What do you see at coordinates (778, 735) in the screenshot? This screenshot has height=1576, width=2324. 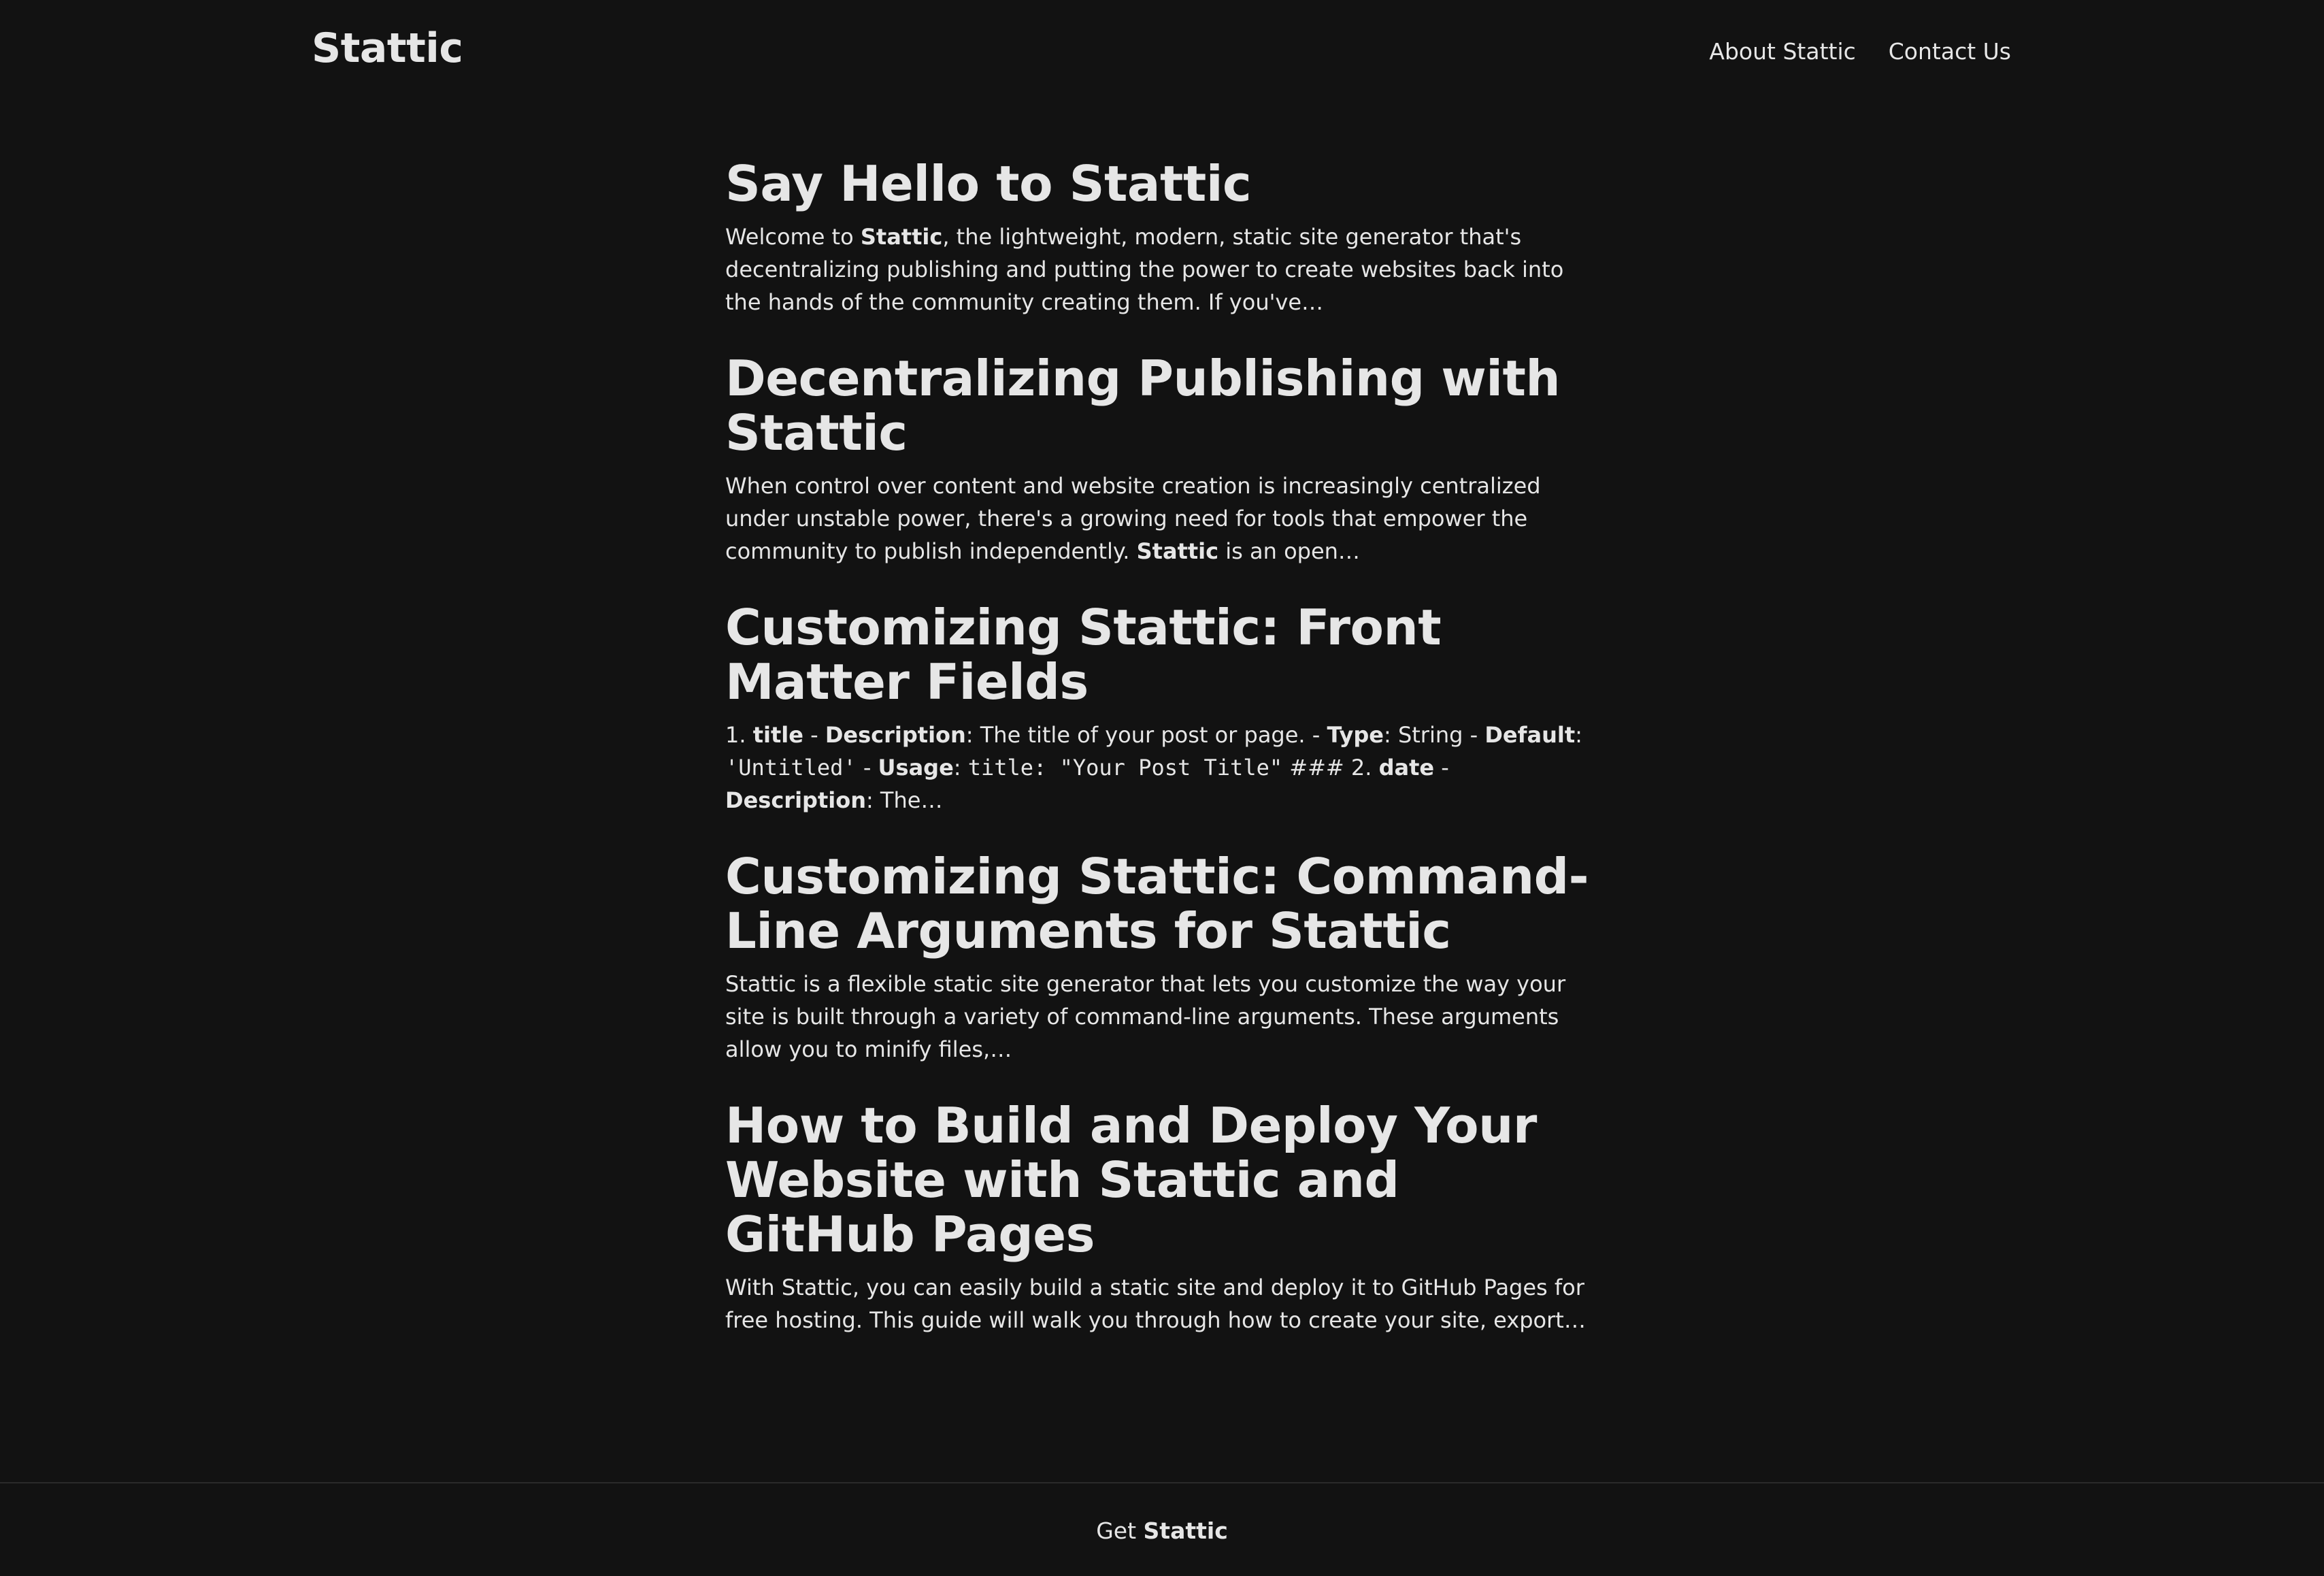 I see `excerpt-bold: title` at bounding box center [778, 735].